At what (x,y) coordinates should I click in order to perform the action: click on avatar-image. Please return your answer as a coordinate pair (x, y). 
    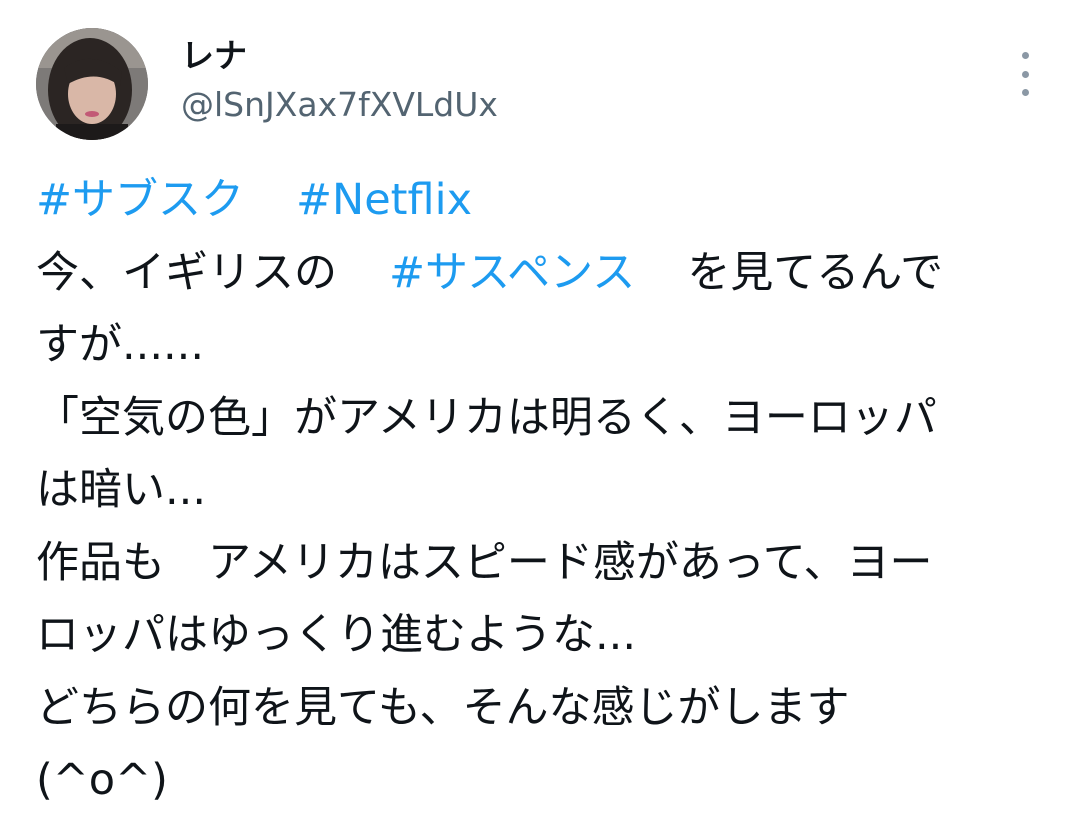
    Looking at the image, I should click on (92, 84).